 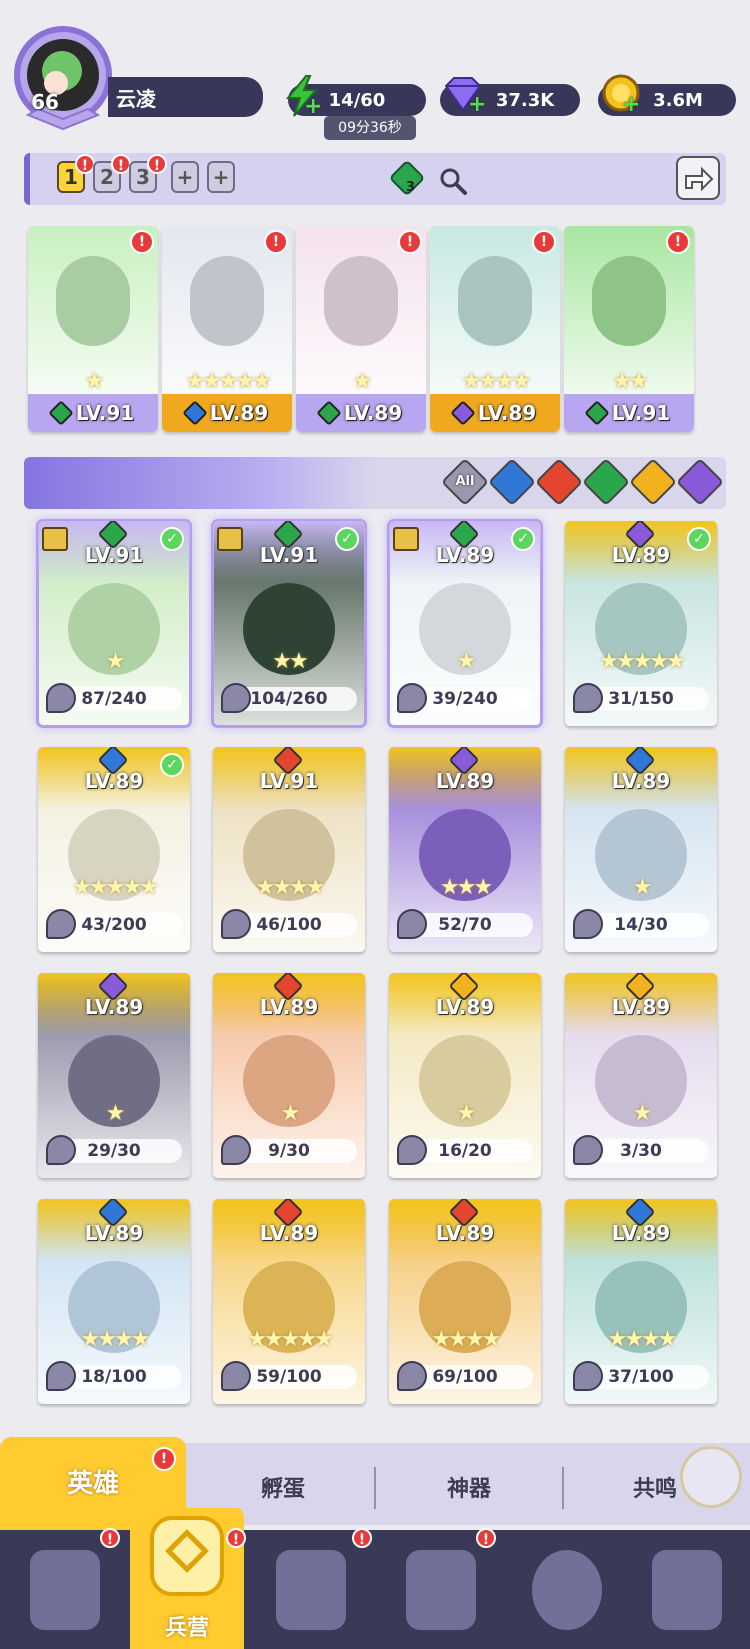 What do you see at coordinates (289, 1151) in the screenshot?
I see `shard-count: 9/30` at bounding box center [289, 1151].